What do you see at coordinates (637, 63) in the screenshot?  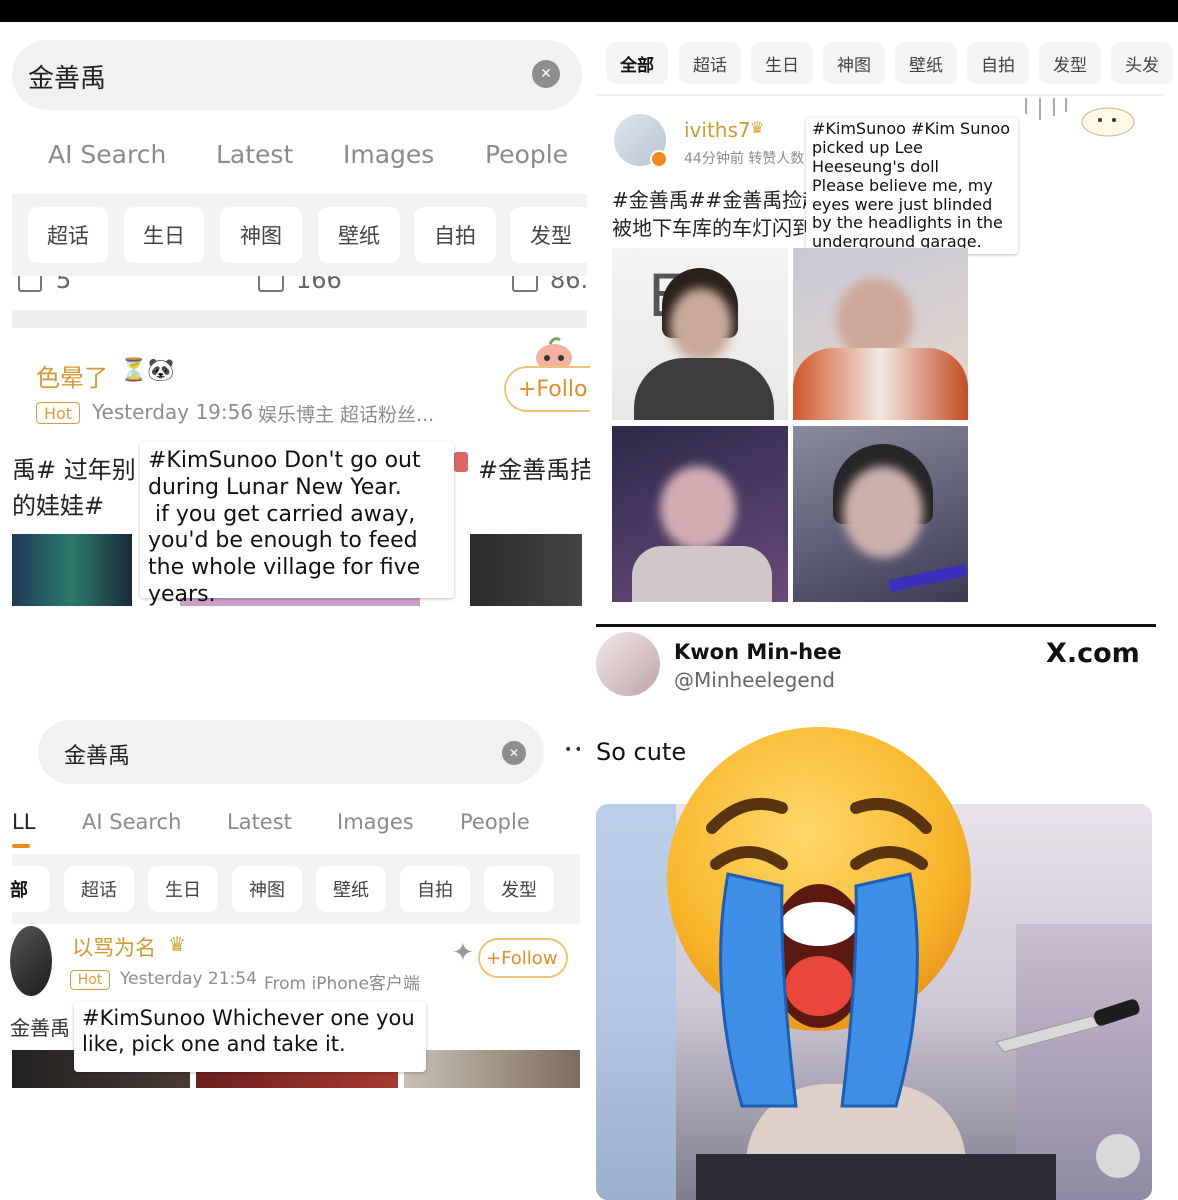 I see `chip-all: 全部` at bounding box center [637, 63].